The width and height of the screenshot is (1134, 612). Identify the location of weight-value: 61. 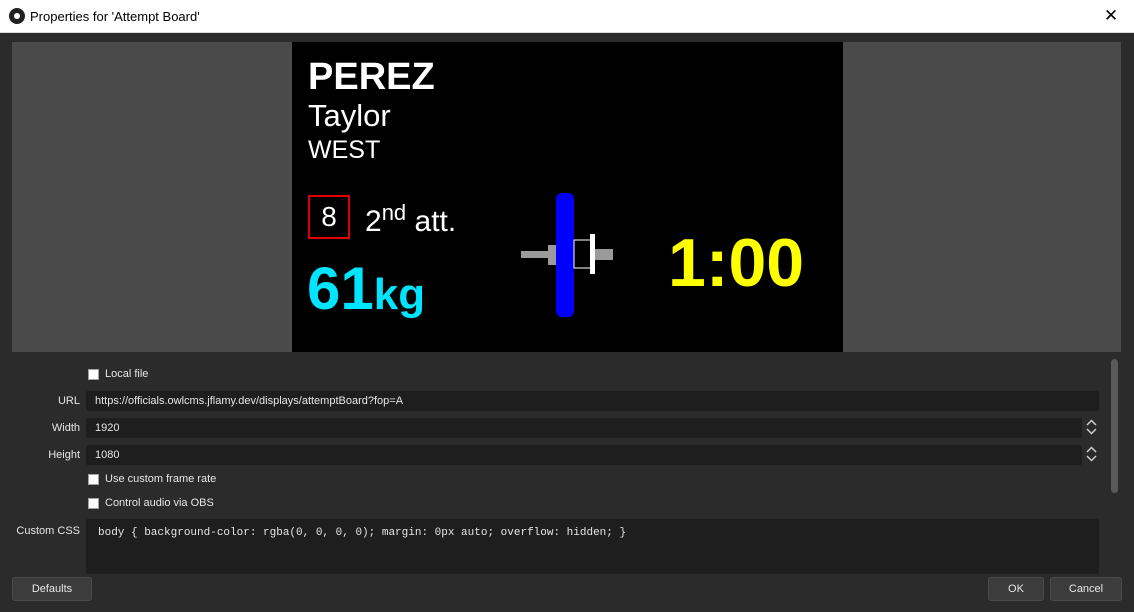
(340, 288).